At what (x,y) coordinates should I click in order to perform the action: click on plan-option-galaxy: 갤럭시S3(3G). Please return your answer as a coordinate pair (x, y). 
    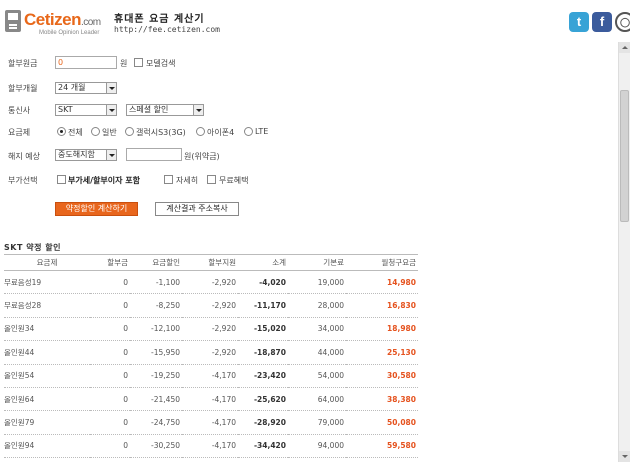
    Looking at the image, I should click on (161, 132).